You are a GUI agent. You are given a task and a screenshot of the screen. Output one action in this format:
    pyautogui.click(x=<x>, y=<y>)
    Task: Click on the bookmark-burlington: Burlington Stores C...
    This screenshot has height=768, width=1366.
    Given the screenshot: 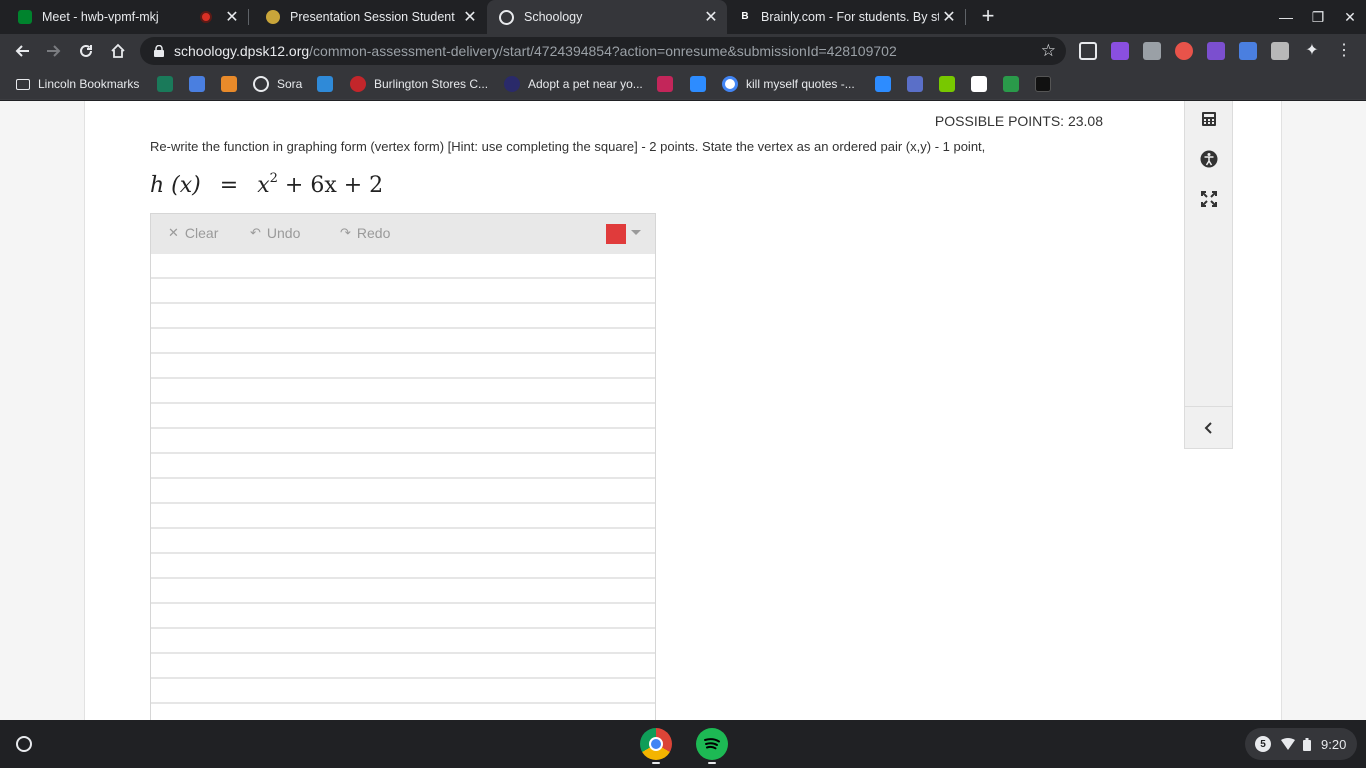 What is the action you would take?
    pyautogui.click(x=419, y=84)
    